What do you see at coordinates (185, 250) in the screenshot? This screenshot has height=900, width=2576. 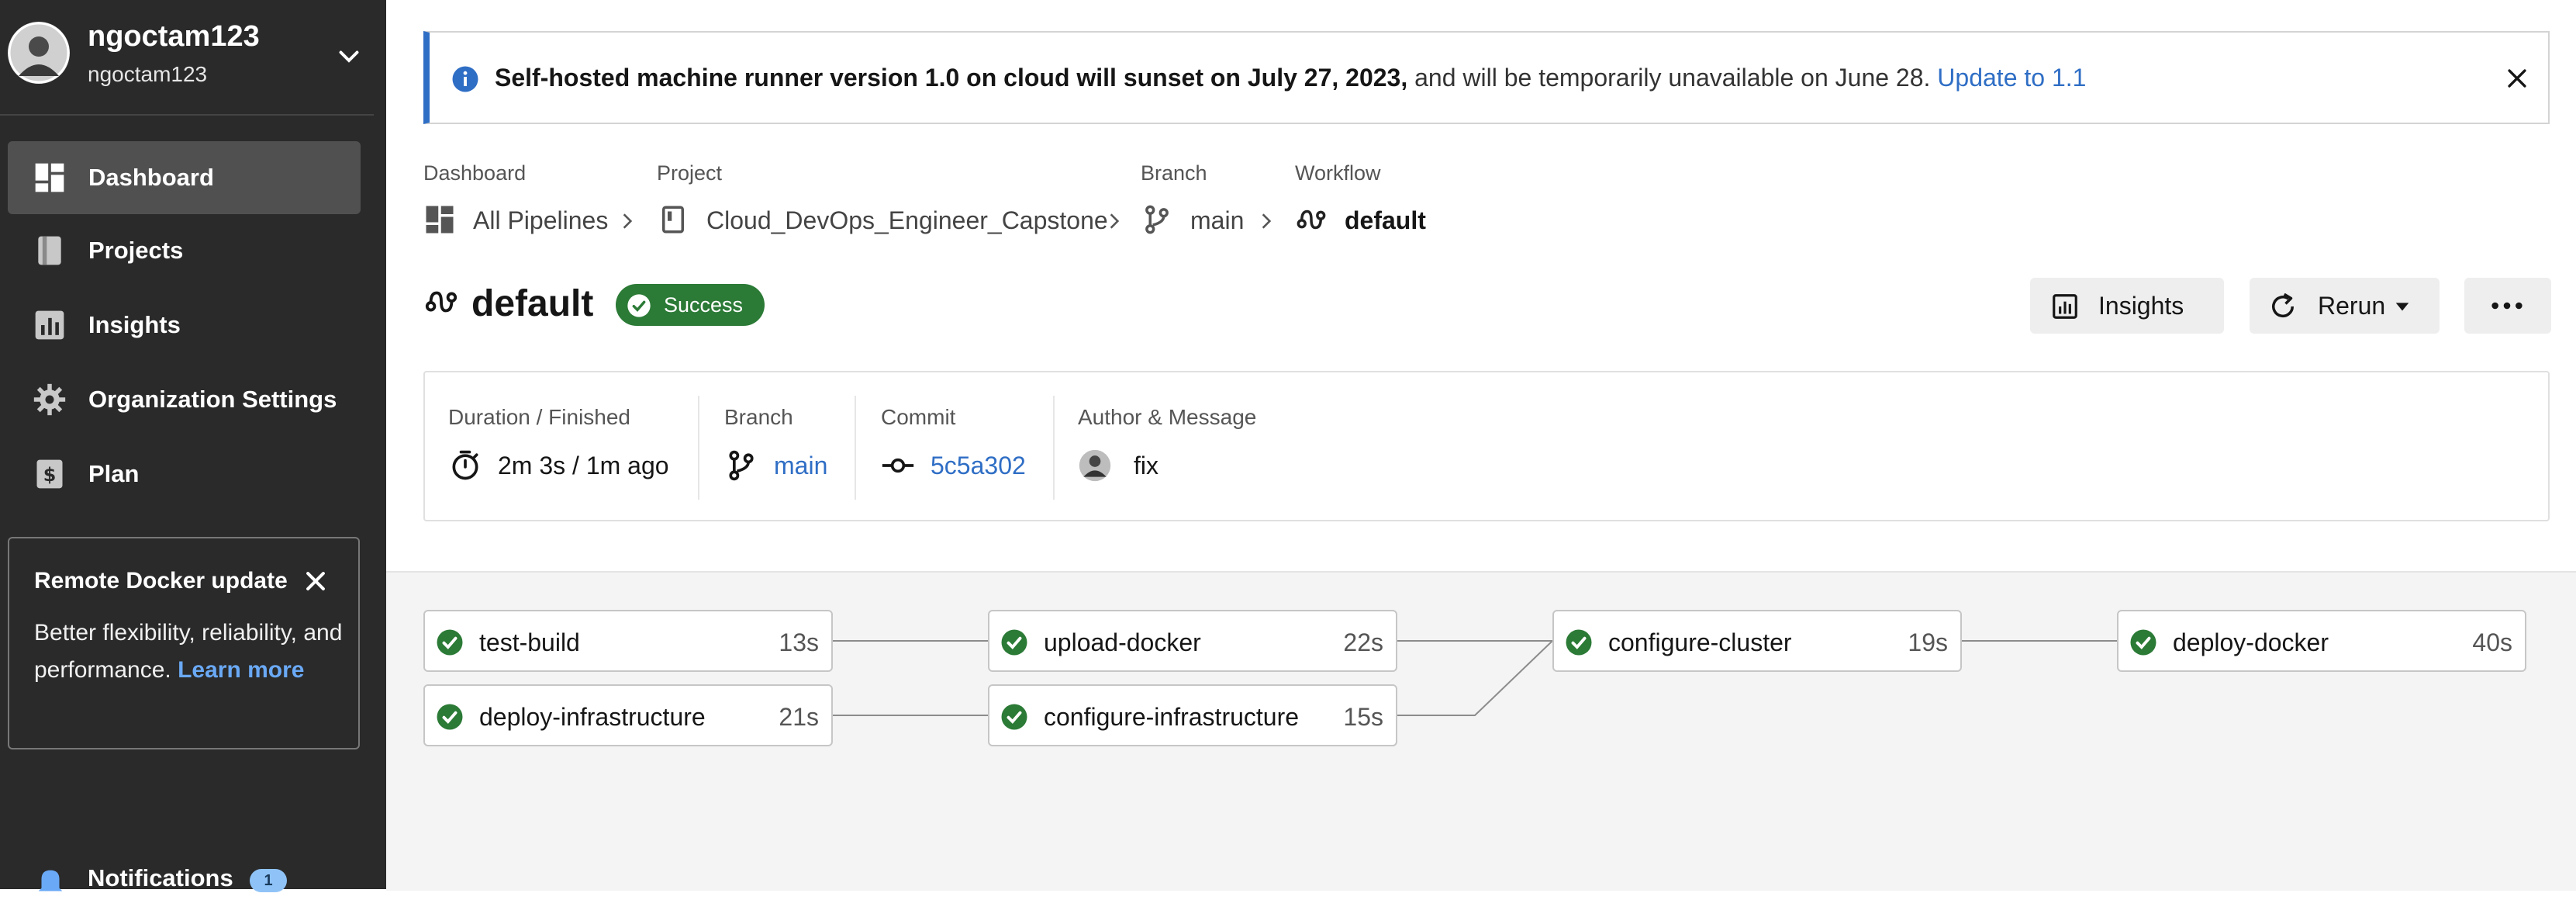 I see `sidebar-item-projects: Projects` at bounding box center [185, 250].